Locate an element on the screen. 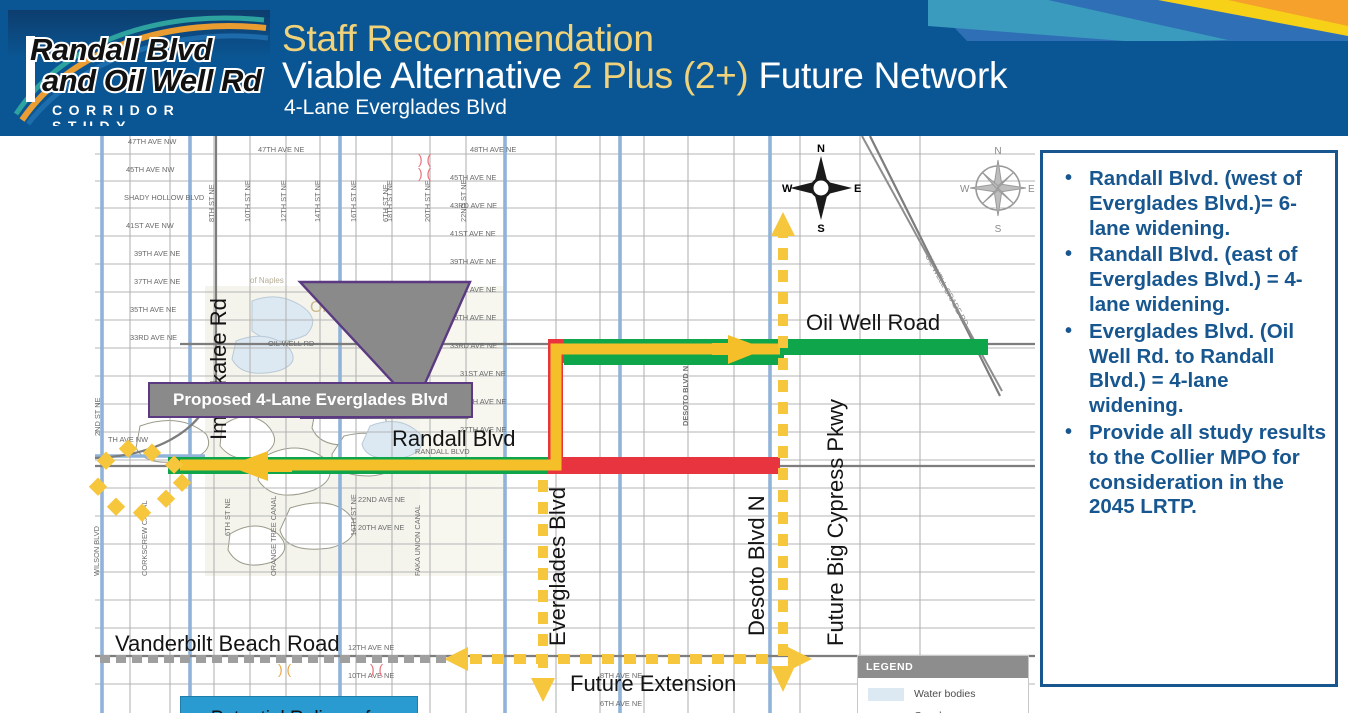  header-title-highlight: 2 Plus (2+) is located at coordinates (660, 75).